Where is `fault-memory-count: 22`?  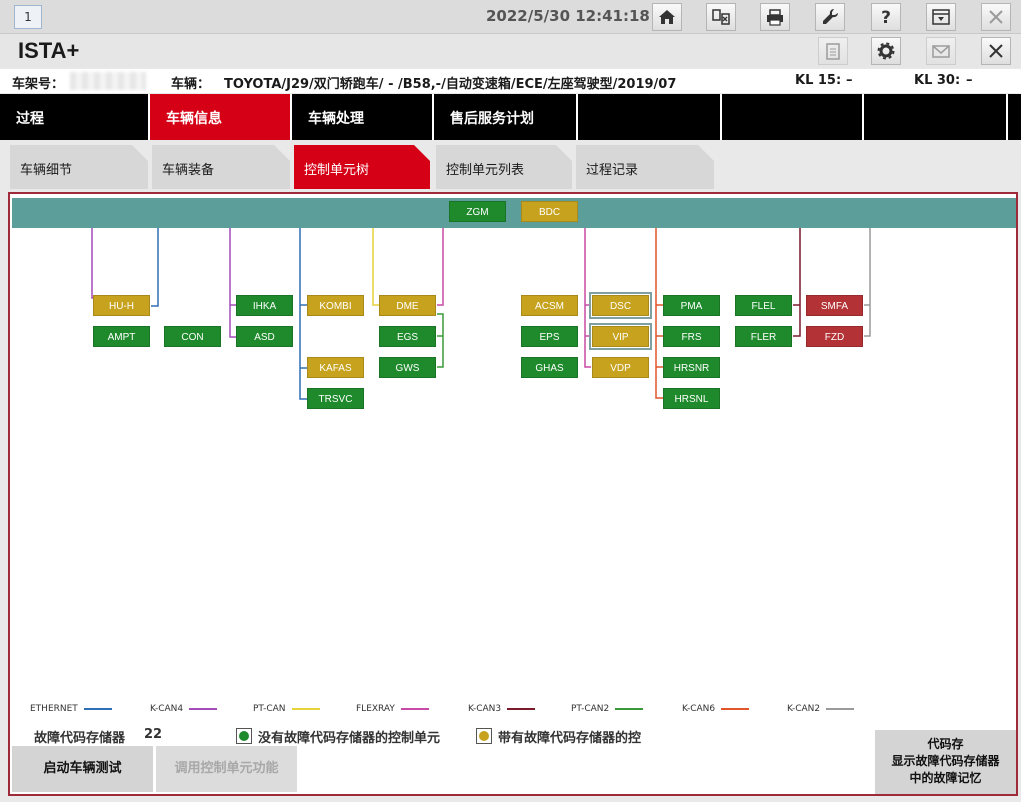
fault-memory-count: 22 is located at coordinates (153, 734).